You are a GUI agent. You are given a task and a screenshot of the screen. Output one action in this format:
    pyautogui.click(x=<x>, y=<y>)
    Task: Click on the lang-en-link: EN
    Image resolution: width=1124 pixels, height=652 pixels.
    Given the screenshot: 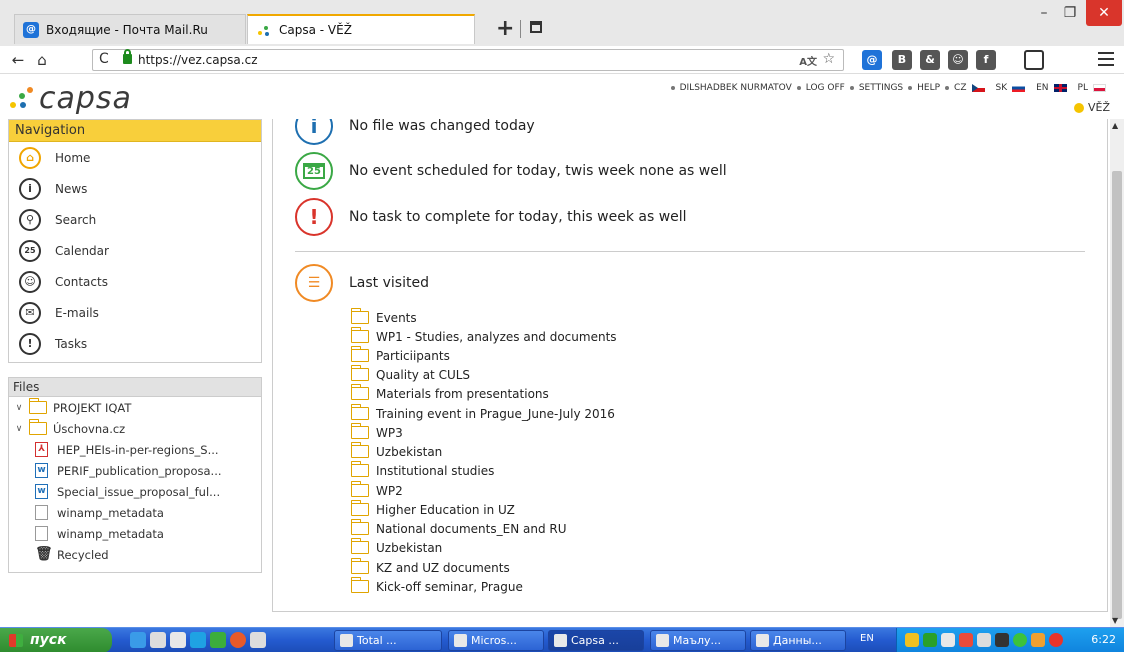 What is the action you would take?
    pyautogui.click(x=1042, y=88)
    